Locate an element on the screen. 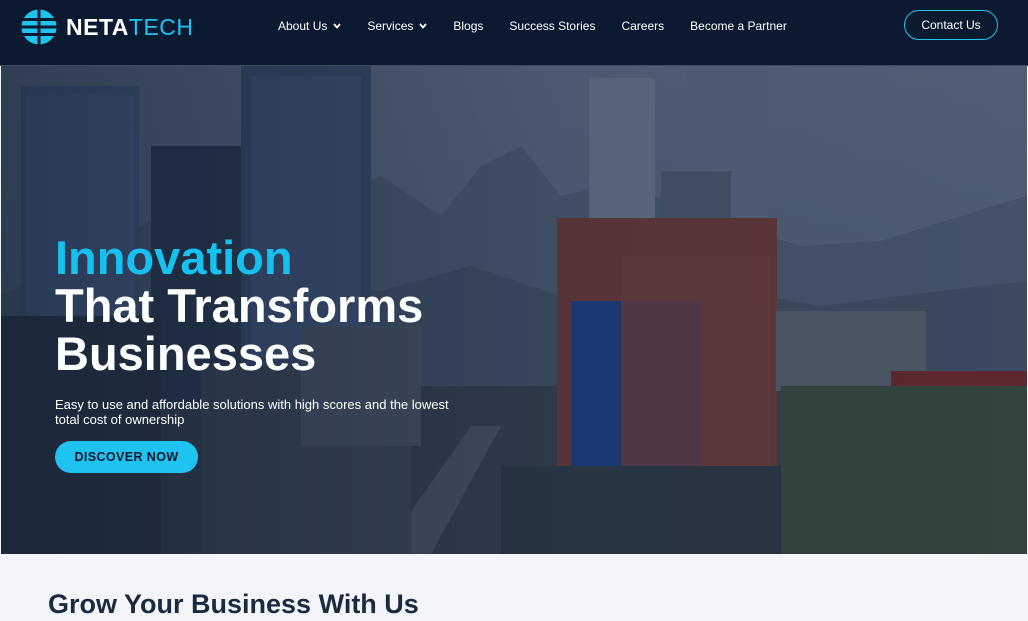 Image resolution: width=1028 pixels, height=621 pixels. nav-label-become-a-partner: Become a Partner is located at coordinates (738, 26).